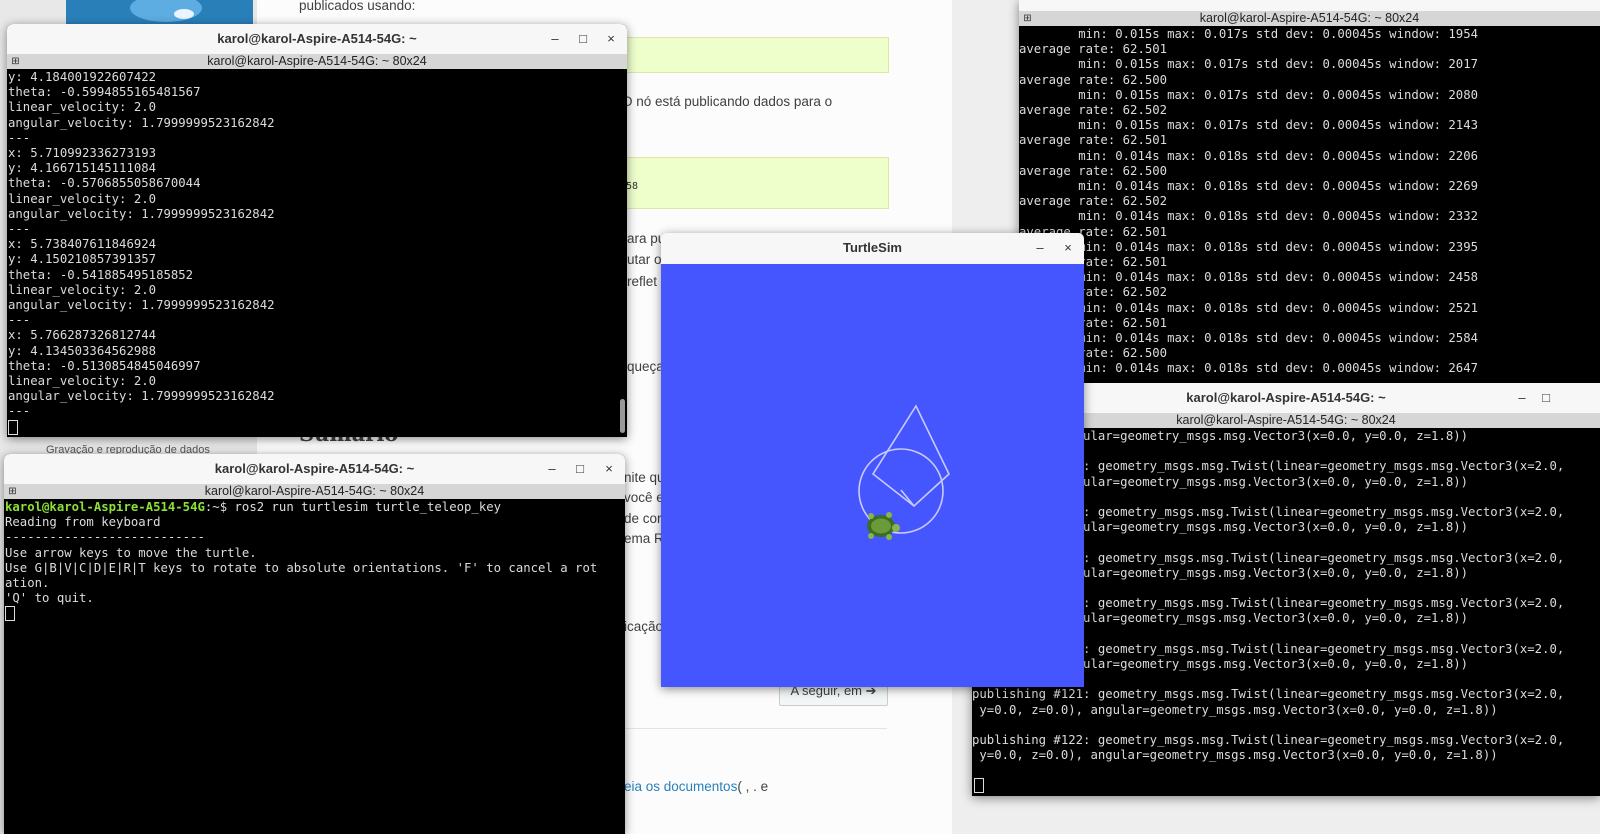  Describe the element at coordinates (632, 186) in the screenshot. I see `code-text: 58` at that location.